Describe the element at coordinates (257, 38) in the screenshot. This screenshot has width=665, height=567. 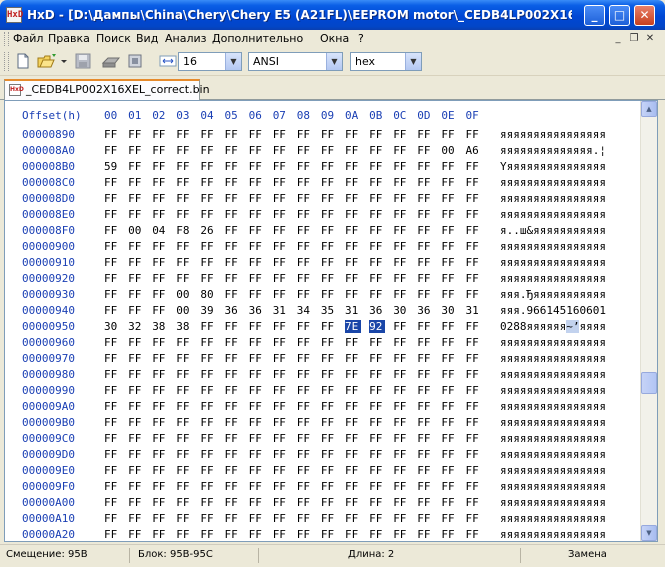
I see `menu-extras: Дополнительно` at that location.